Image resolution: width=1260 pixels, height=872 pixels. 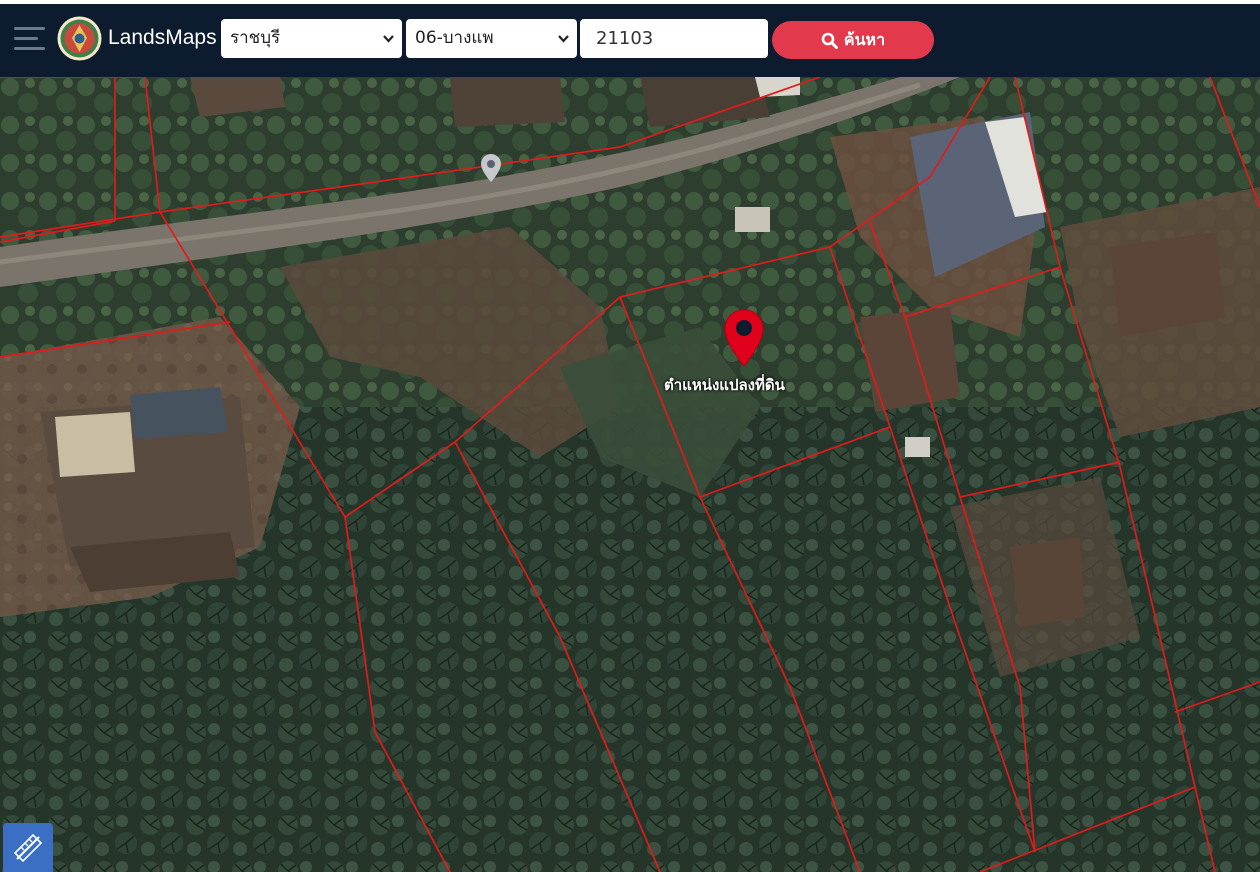 What do you see at coordinates (491, 168) in the screenshot?
I see `place-pin-icon` at bounding box center [491, 168].